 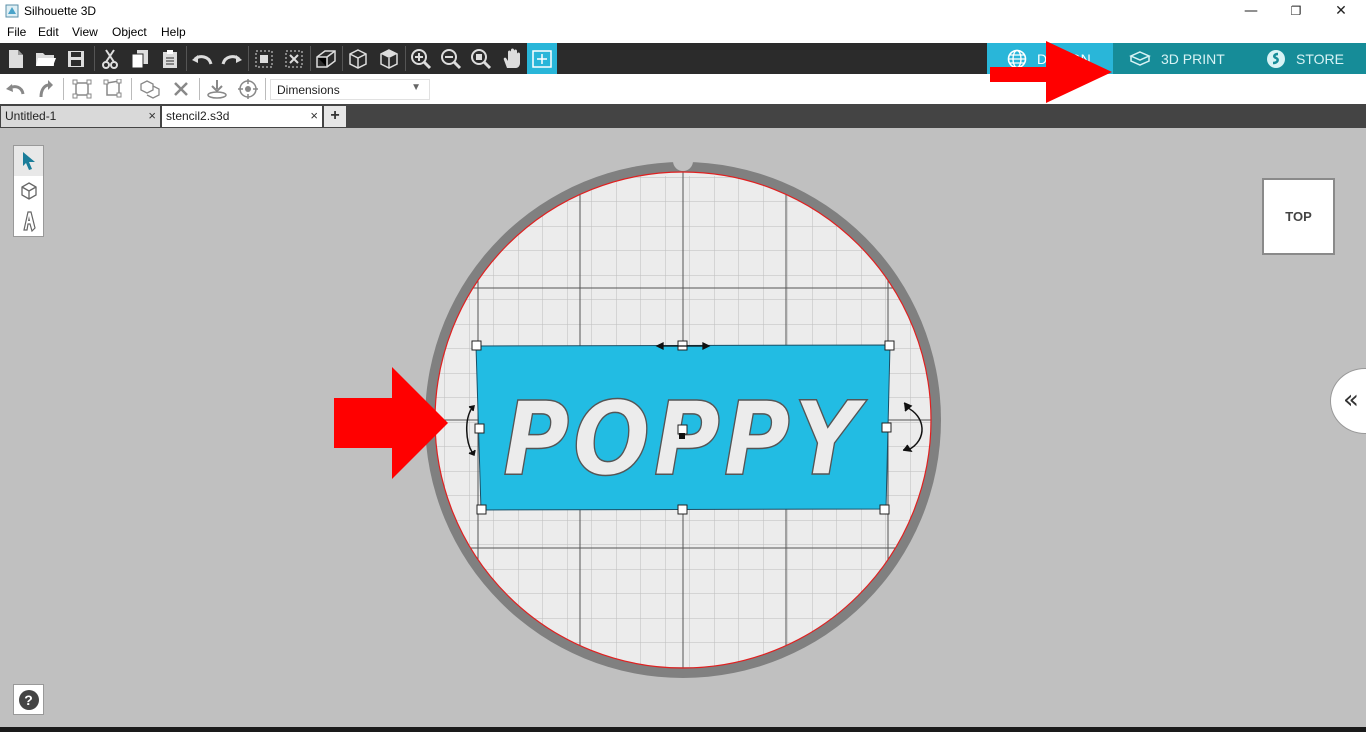 What do you see at coordinates (1051, 72) in the screenshot?
I see `annotation-arrow-top` at bounding box center [1051, 72].